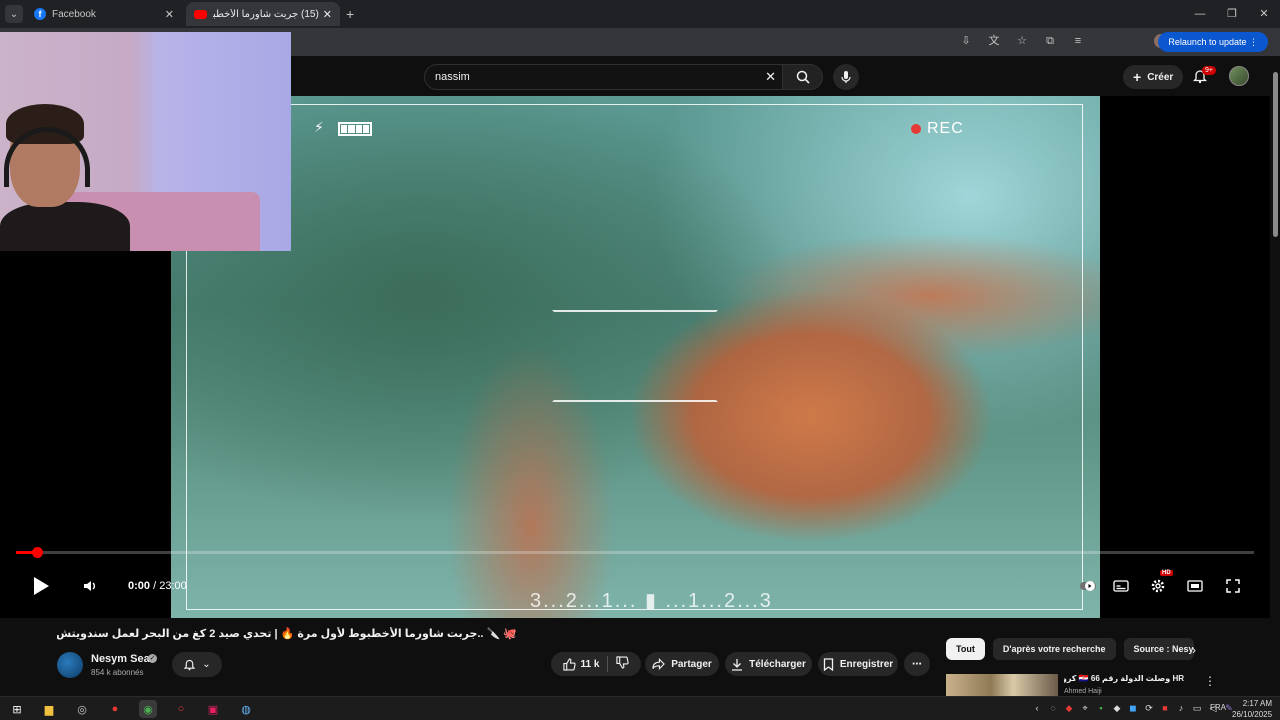 The height and width of the screenshot is (720, 1280). Describe the element at coordinates (1124, 678) in the screenshot. I see `related-video-title: HR وصلت الدولة رقم 66 🇭🇷 كرواتيا` at that location.